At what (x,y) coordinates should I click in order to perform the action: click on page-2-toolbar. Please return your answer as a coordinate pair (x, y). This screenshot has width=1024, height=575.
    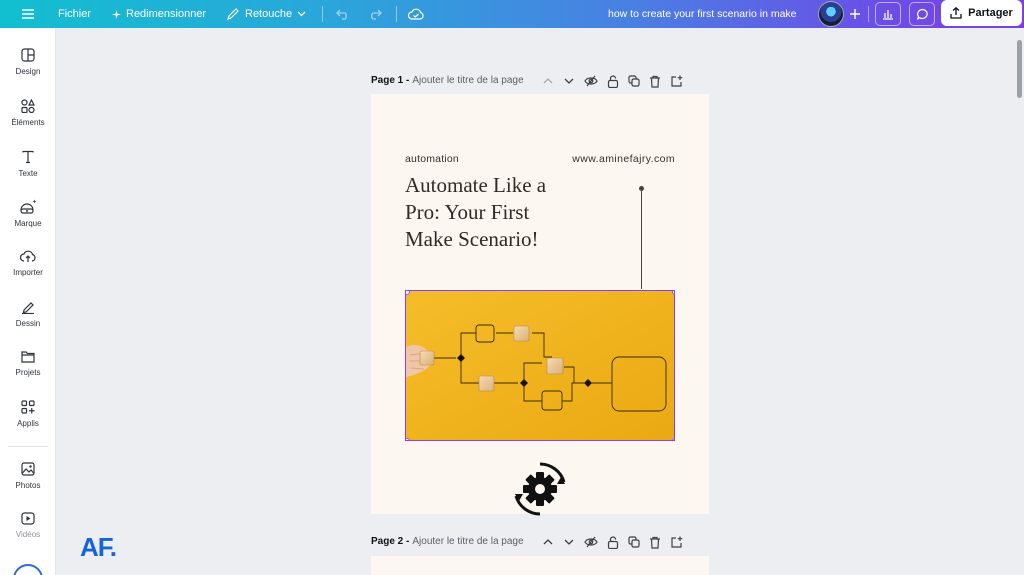
    Looking at the image, I should click on (612, 542).